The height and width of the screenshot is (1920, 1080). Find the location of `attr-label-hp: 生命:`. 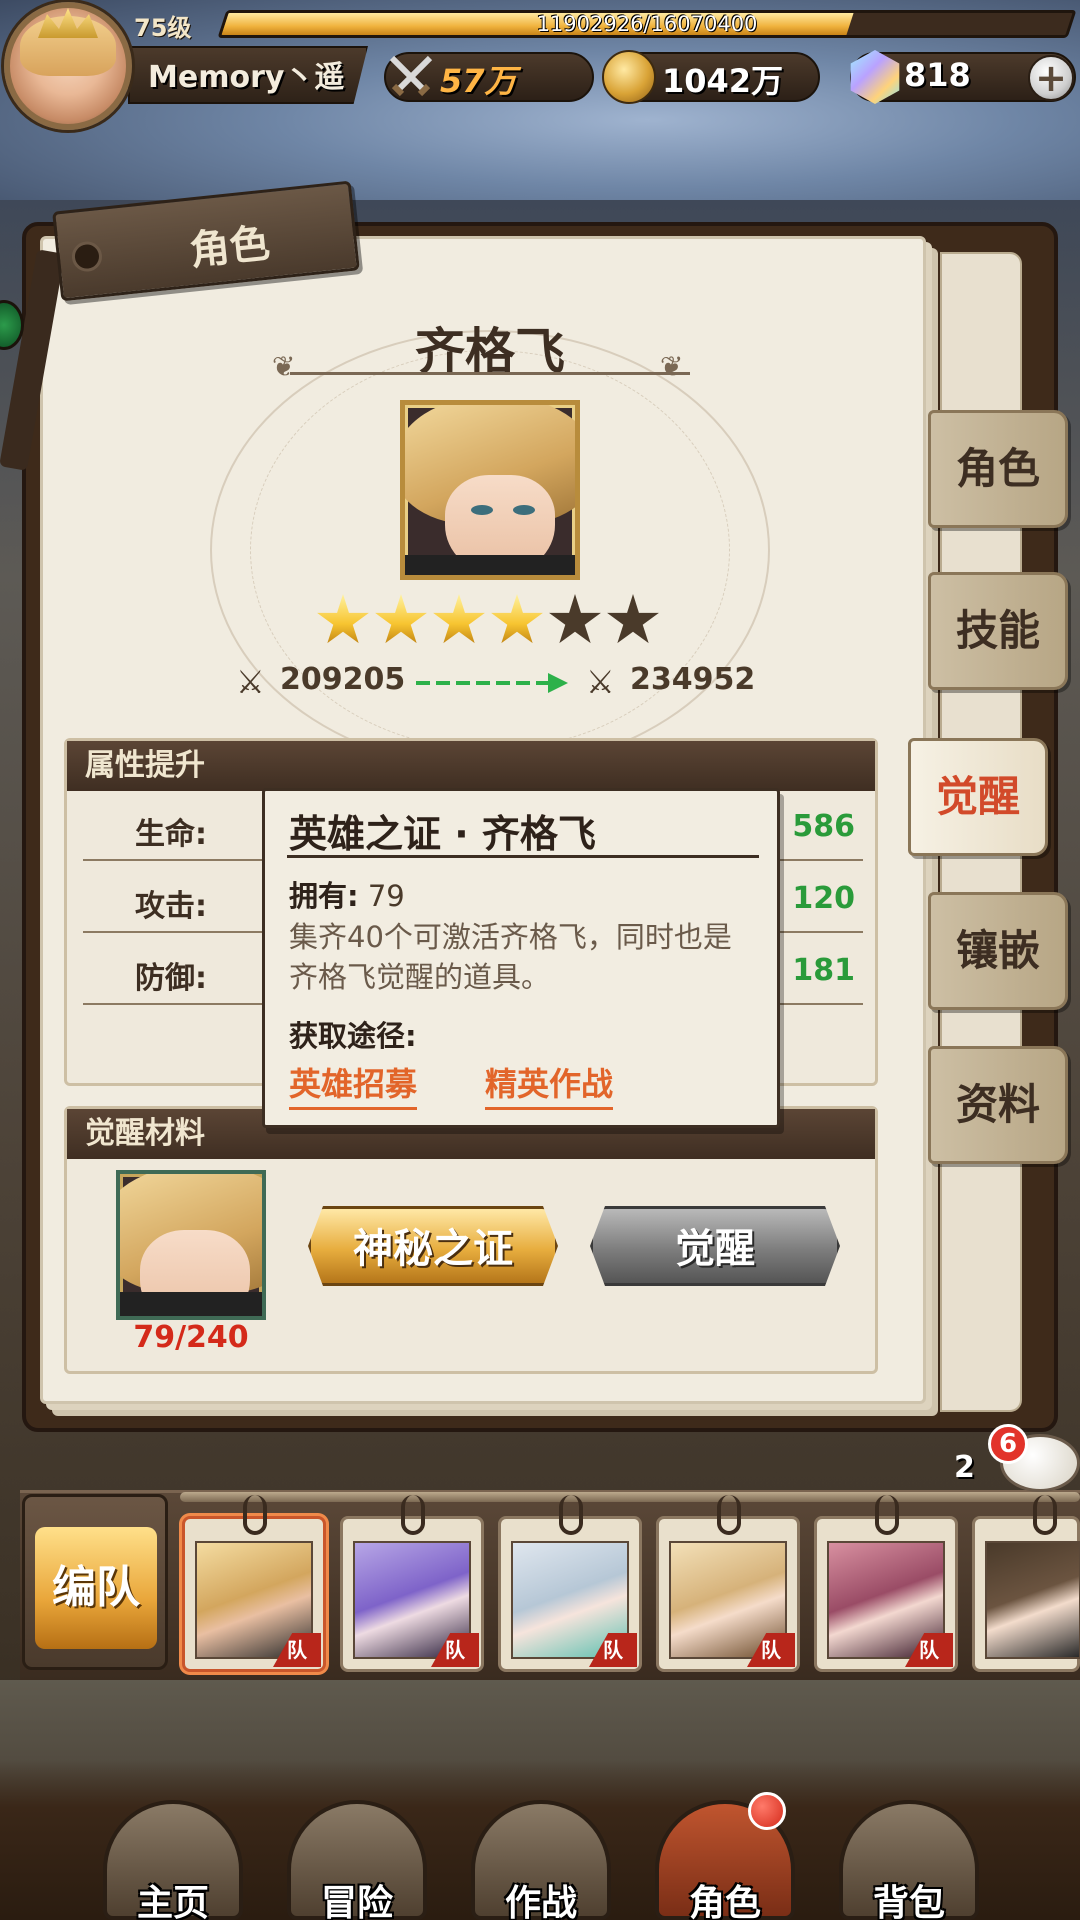

attr-label-hp: 生命: is located at coordinates (171, 834).